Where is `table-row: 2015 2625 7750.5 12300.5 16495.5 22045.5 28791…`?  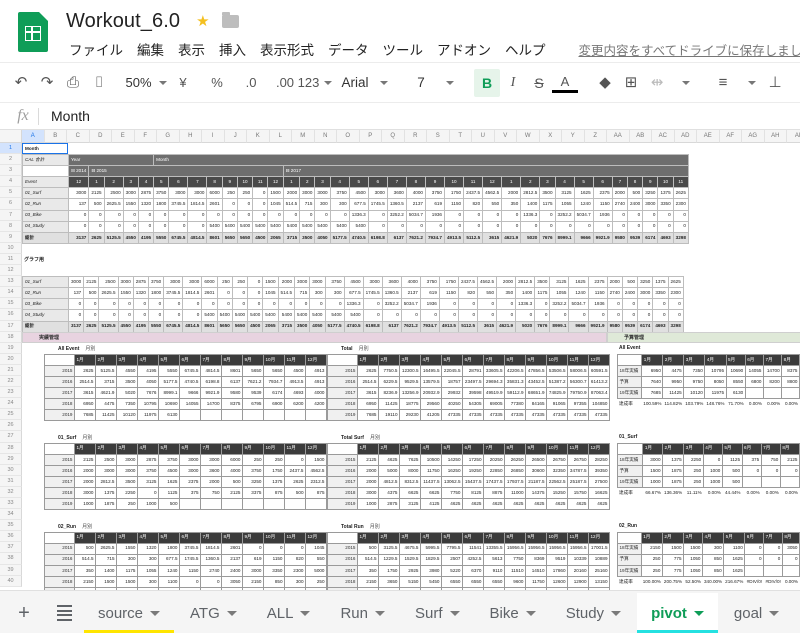 table-row: 2015 2625 7750.5 12300.5 16495.5 22045.5 28791… is located at coordinates (468, 371).